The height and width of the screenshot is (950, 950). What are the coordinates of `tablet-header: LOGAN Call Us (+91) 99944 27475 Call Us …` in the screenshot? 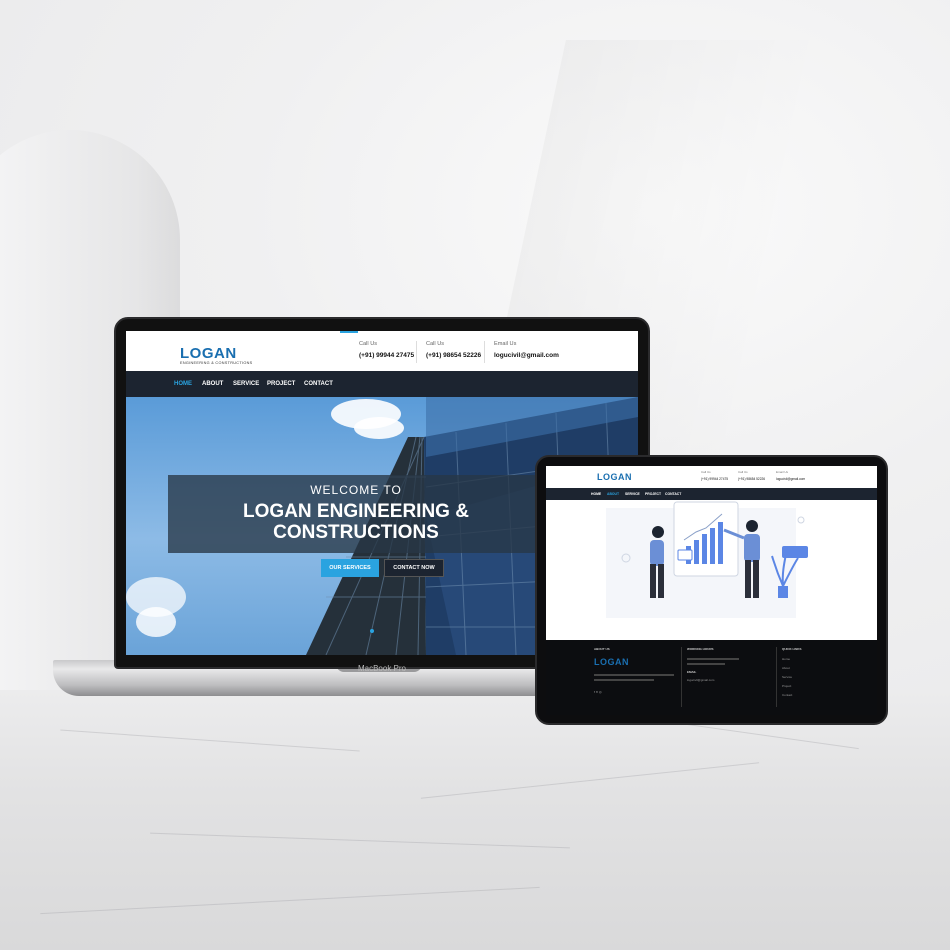 It's located at (711, 477).